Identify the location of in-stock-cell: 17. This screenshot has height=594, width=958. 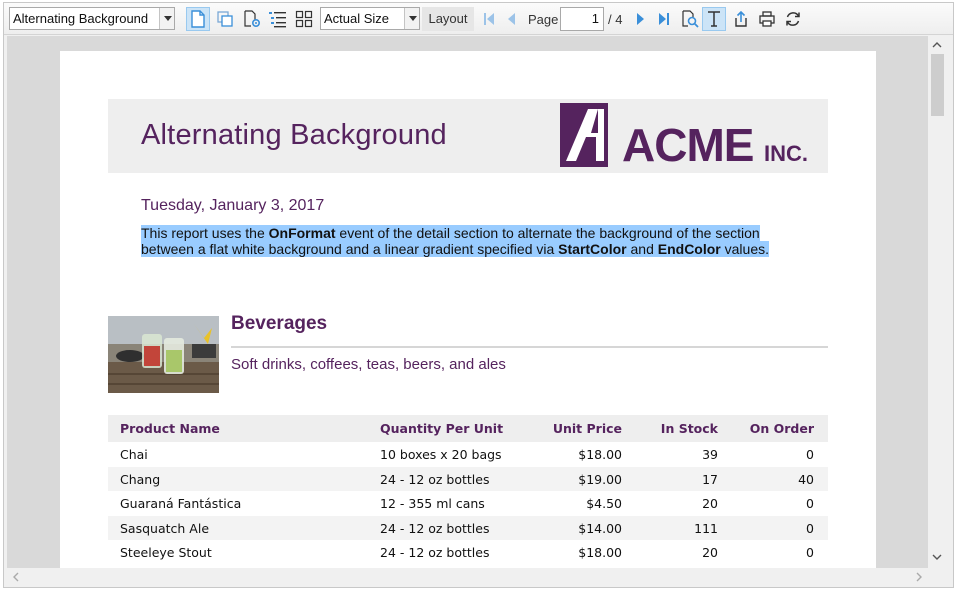
(710, 479).